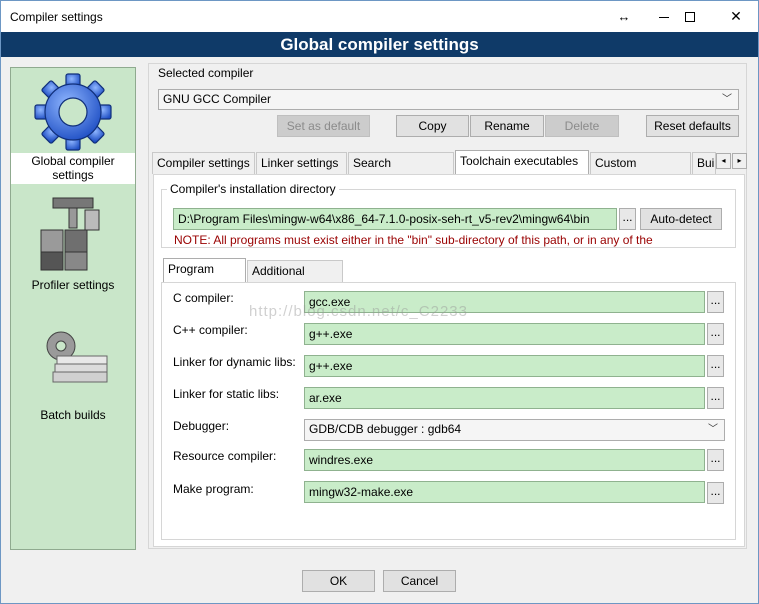  I want to click on tab-compiler-settings: Compiler settings, so click(203, 163).